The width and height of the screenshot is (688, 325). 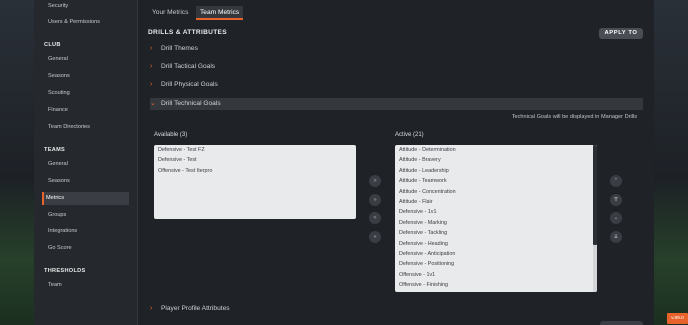 What do you see at coordinates (171, 135) in the screenshot?
I see `available-label: Available (3)` at bounding box center [171, 135].